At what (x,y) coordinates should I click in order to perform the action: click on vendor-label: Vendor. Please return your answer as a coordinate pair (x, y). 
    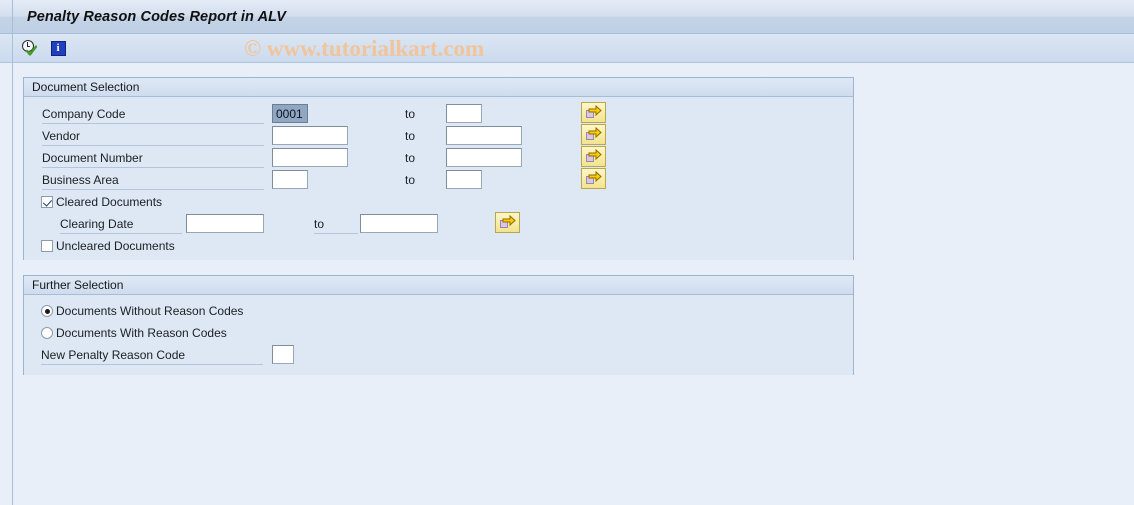
    Looking at the image, I should click on (61, 136).